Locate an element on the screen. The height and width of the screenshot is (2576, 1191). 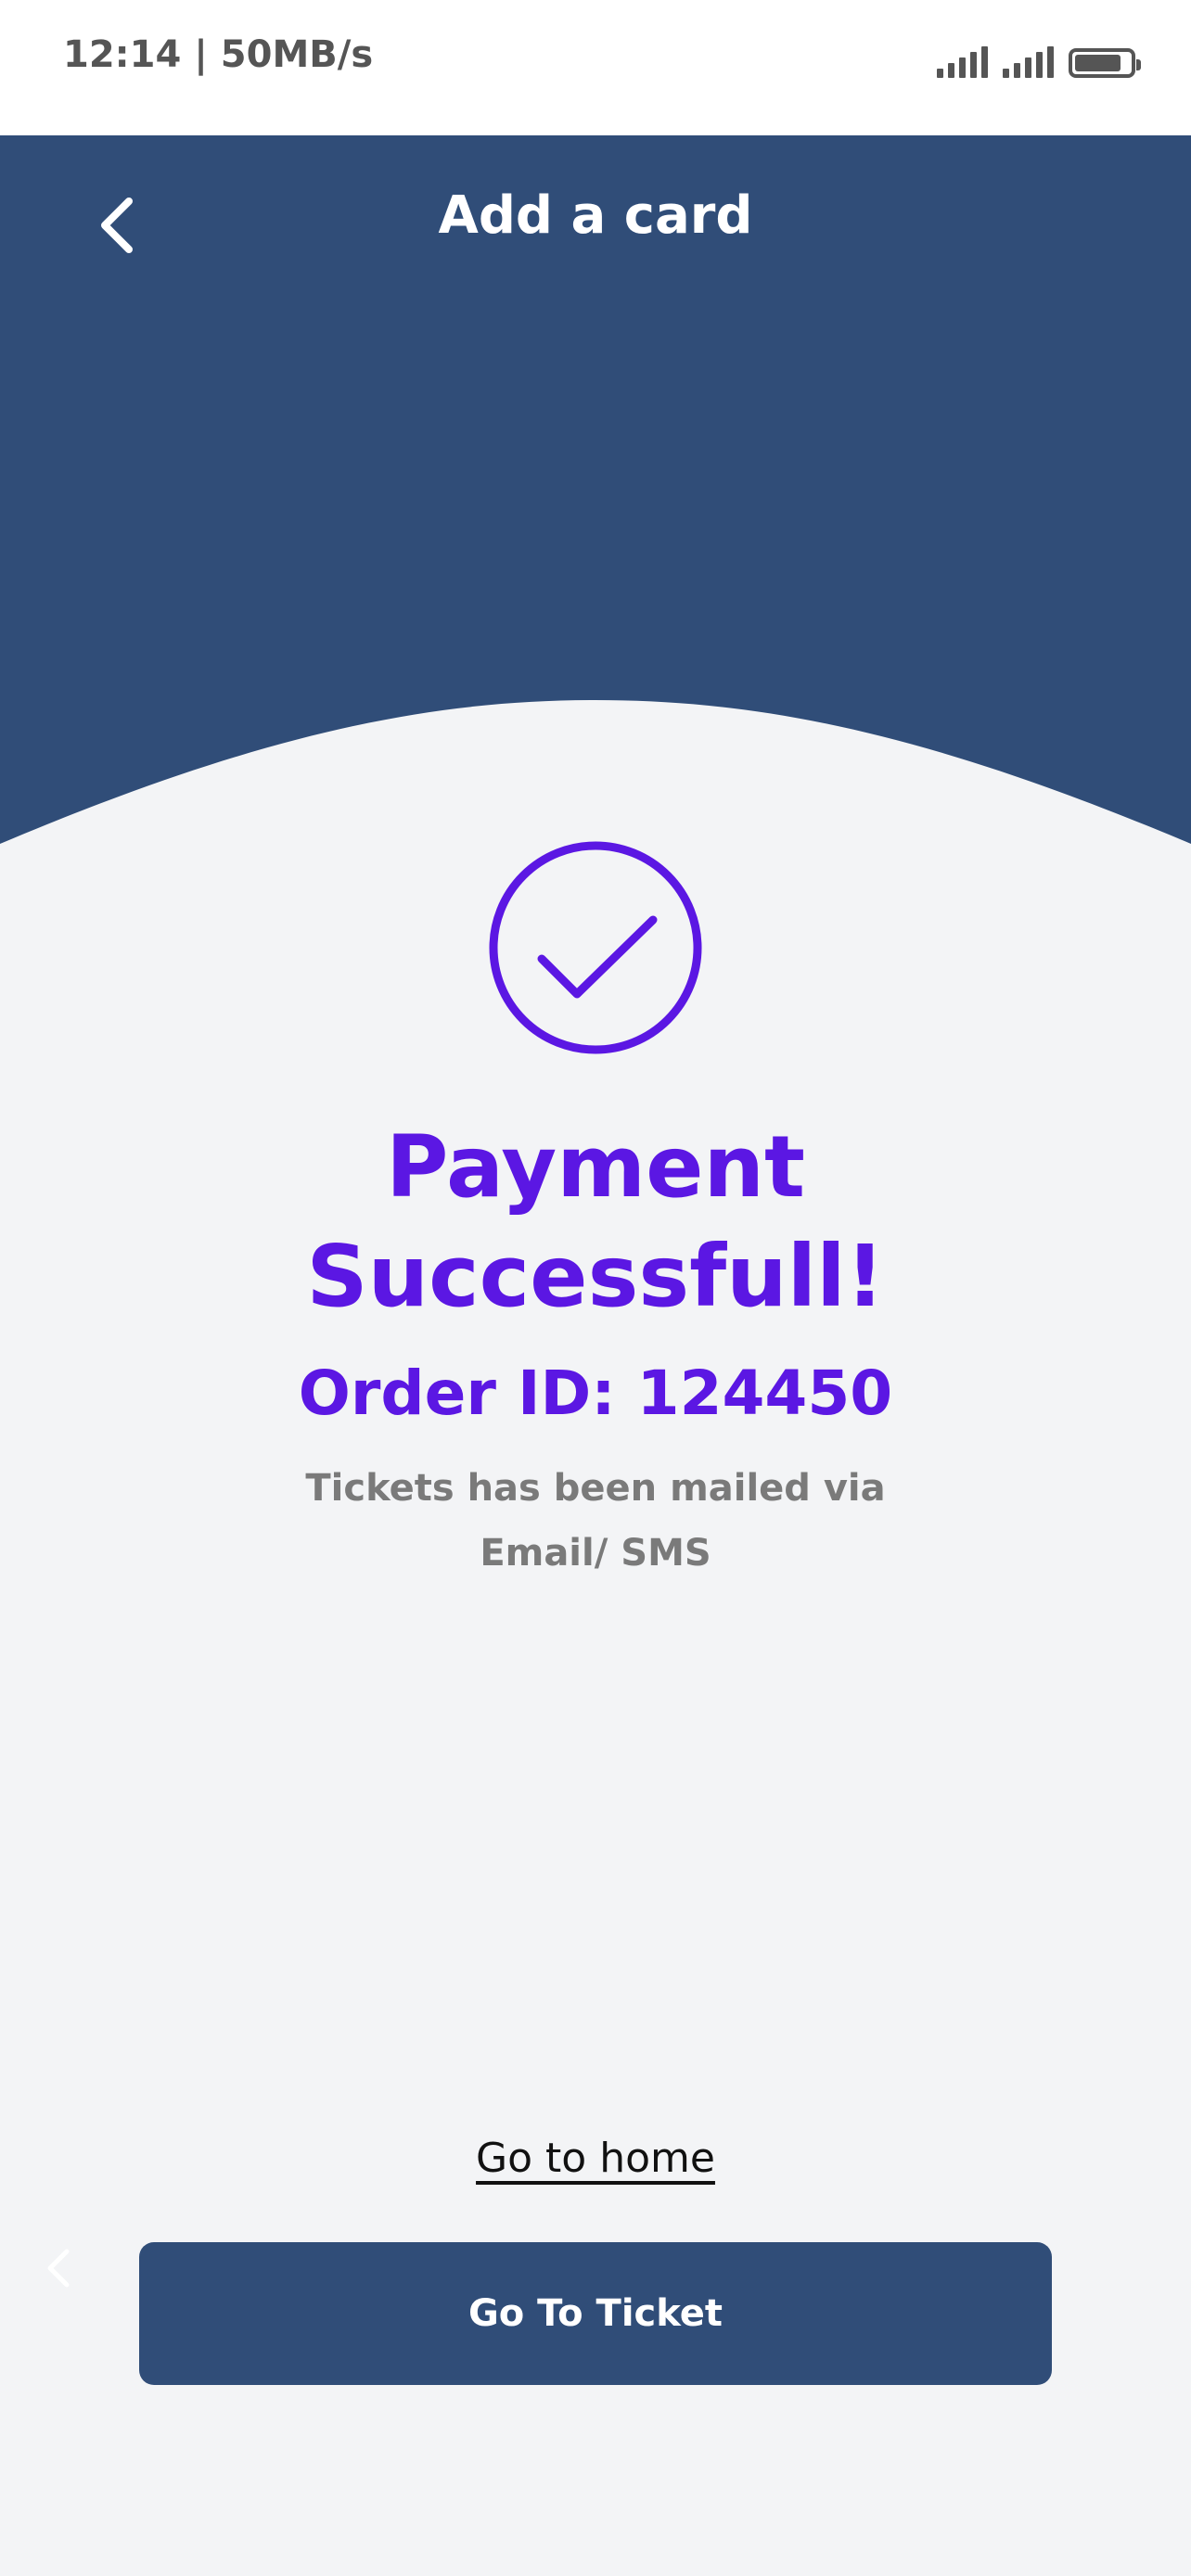
status-time: 12:14 | 50MB/s is located at coordinates (218, 55).